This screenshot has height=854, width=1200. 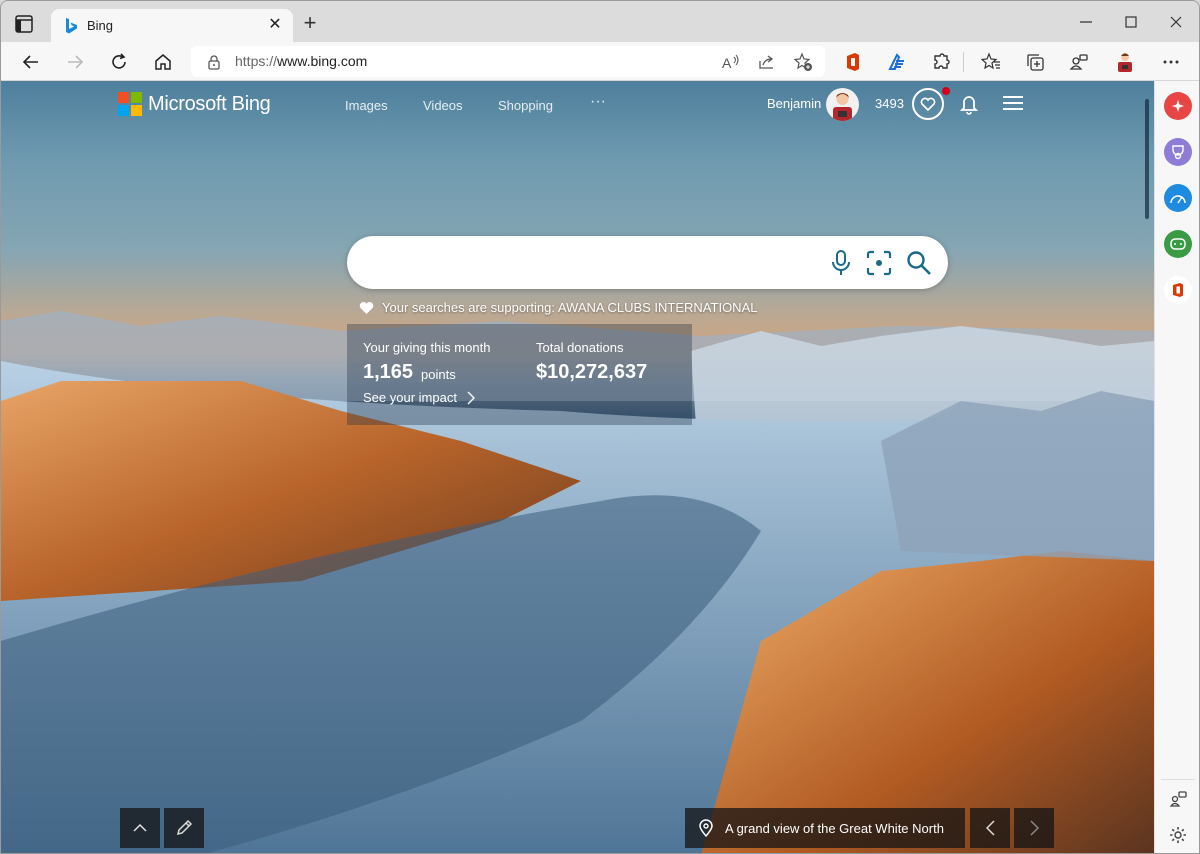 I want to click on visual-search-icon, so click(x=879, y=263).